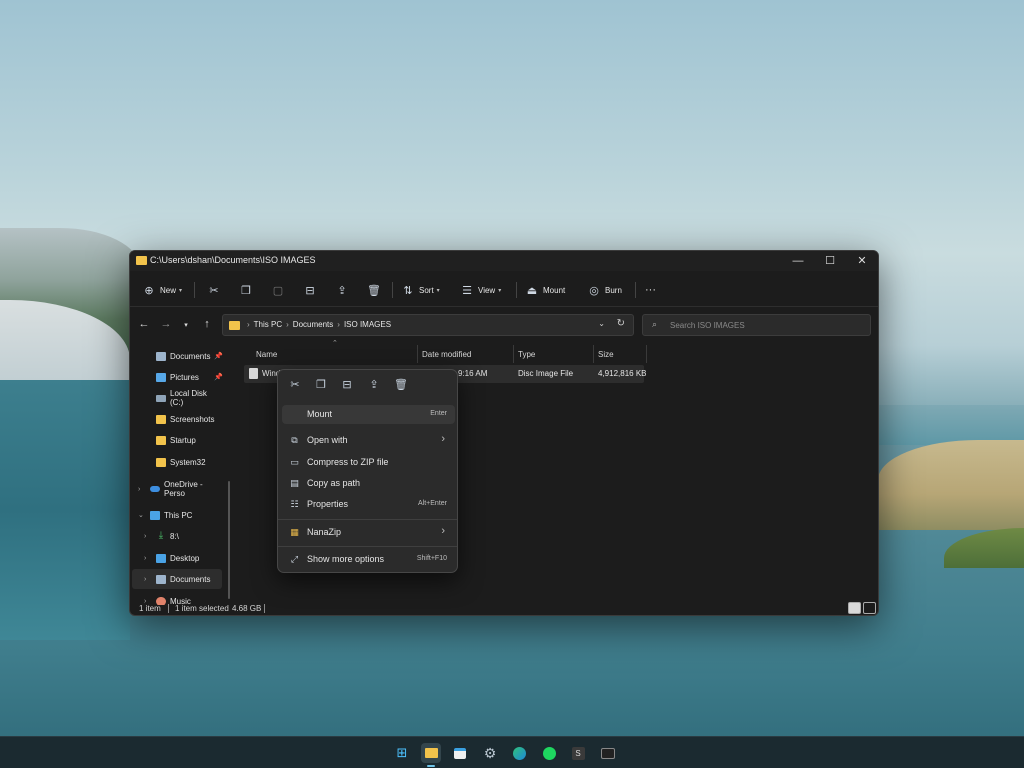  I want to click on sidebar-item-label: 8:\, so click(174, 536).